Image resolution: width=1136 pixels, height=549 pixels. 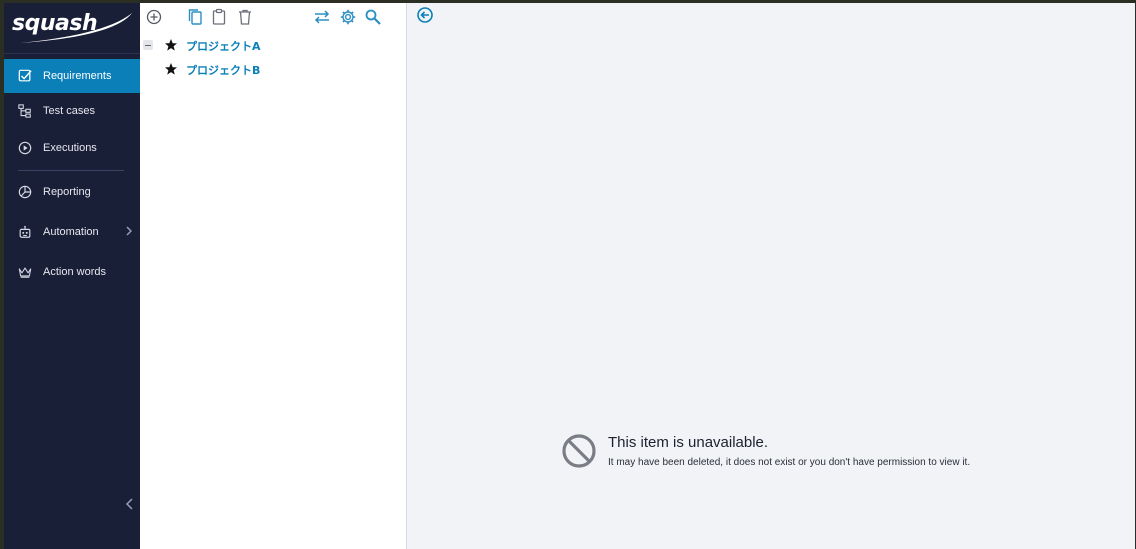 I want to click on crown-icon, so click(x=25, y=272).